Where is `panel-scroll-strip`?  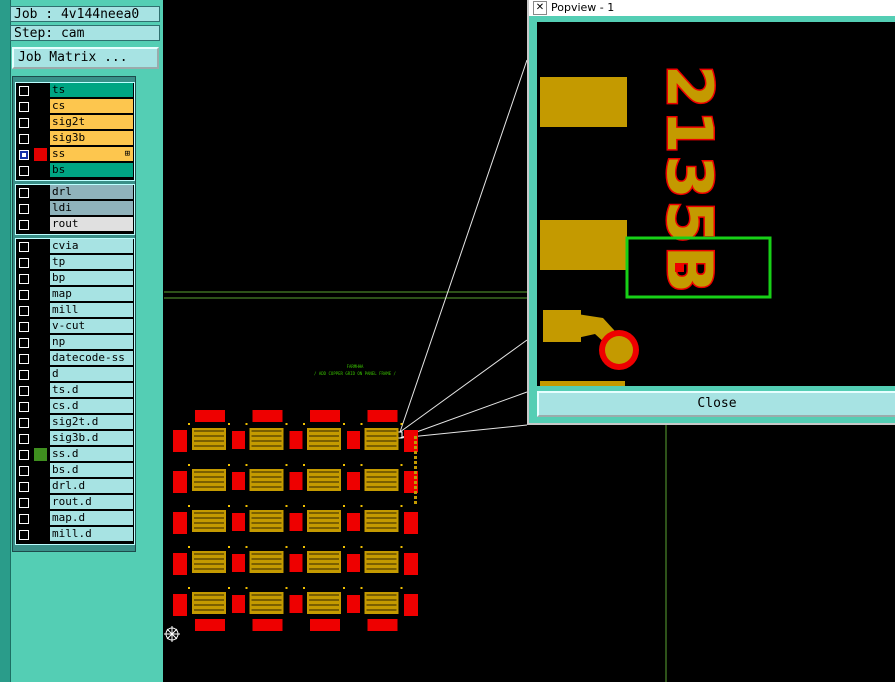 panel-scroll-strip is located at coordinates (5, 341).